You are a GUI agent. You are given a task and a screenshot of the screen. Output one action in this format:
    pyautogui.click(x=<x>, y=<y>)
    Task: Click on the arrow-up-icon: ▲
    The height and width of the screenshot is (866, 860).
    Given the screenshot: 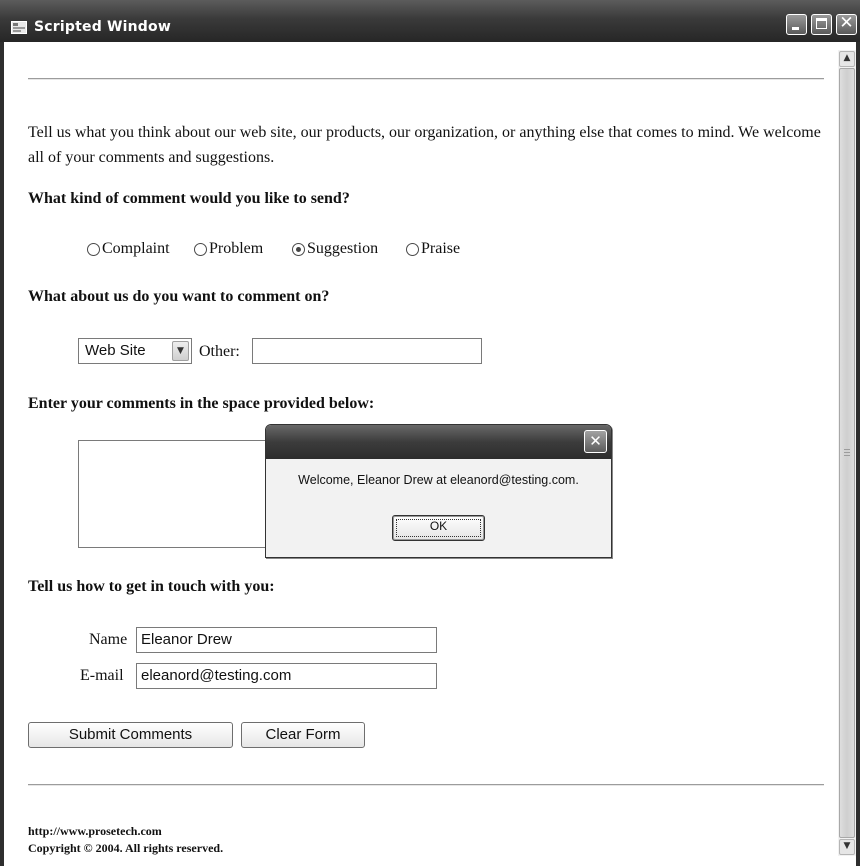 What is the action you would take?
    pyautogui.click(x=847, y=58)
    